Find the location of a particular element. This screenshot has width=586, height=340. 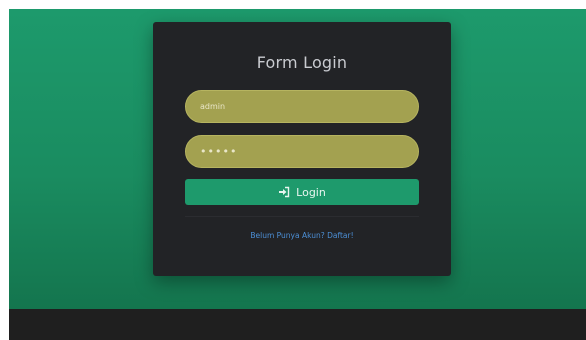

register-link: Belum Punya Akun? Daftar! is located at coordinates (302, 235).